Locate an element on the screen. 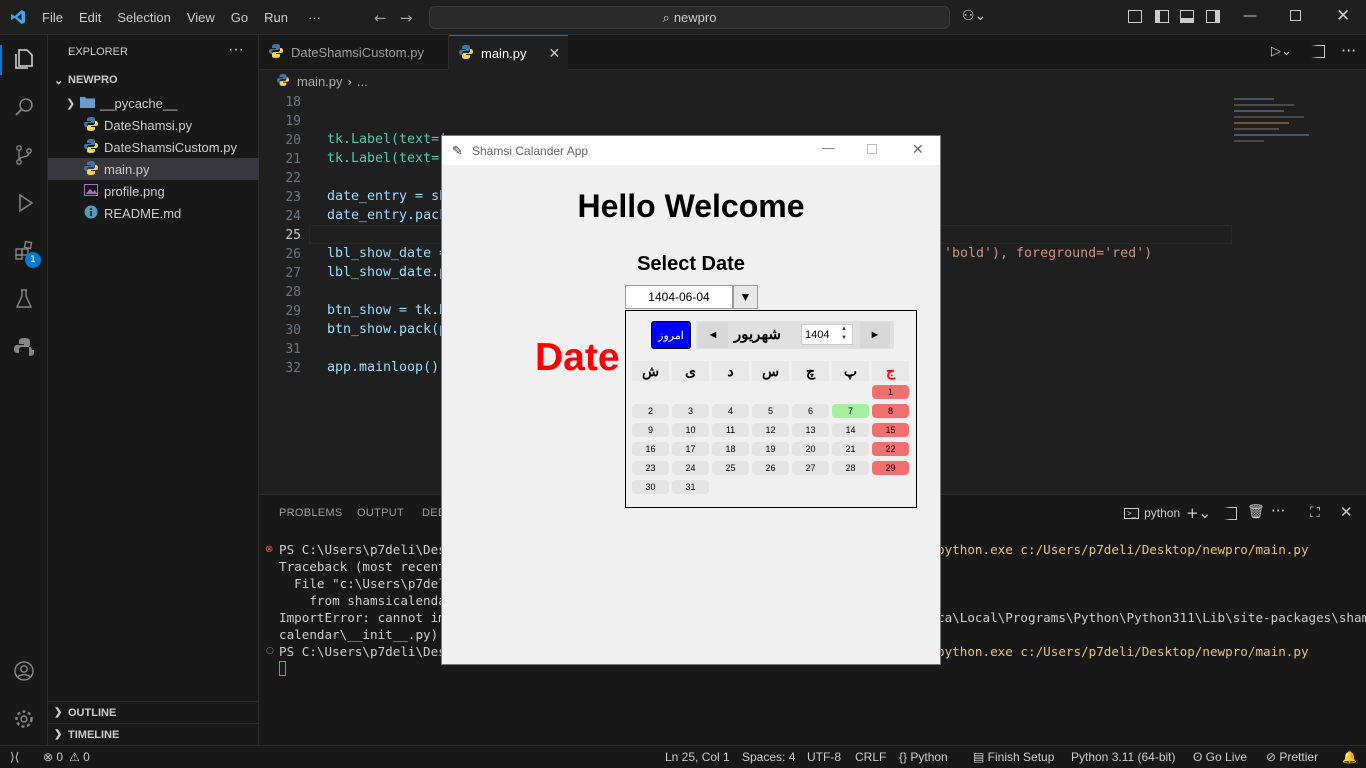 This screenshot has height=768, width=1366. tk-minimize-icon: — is located at coordinates (828, 147).